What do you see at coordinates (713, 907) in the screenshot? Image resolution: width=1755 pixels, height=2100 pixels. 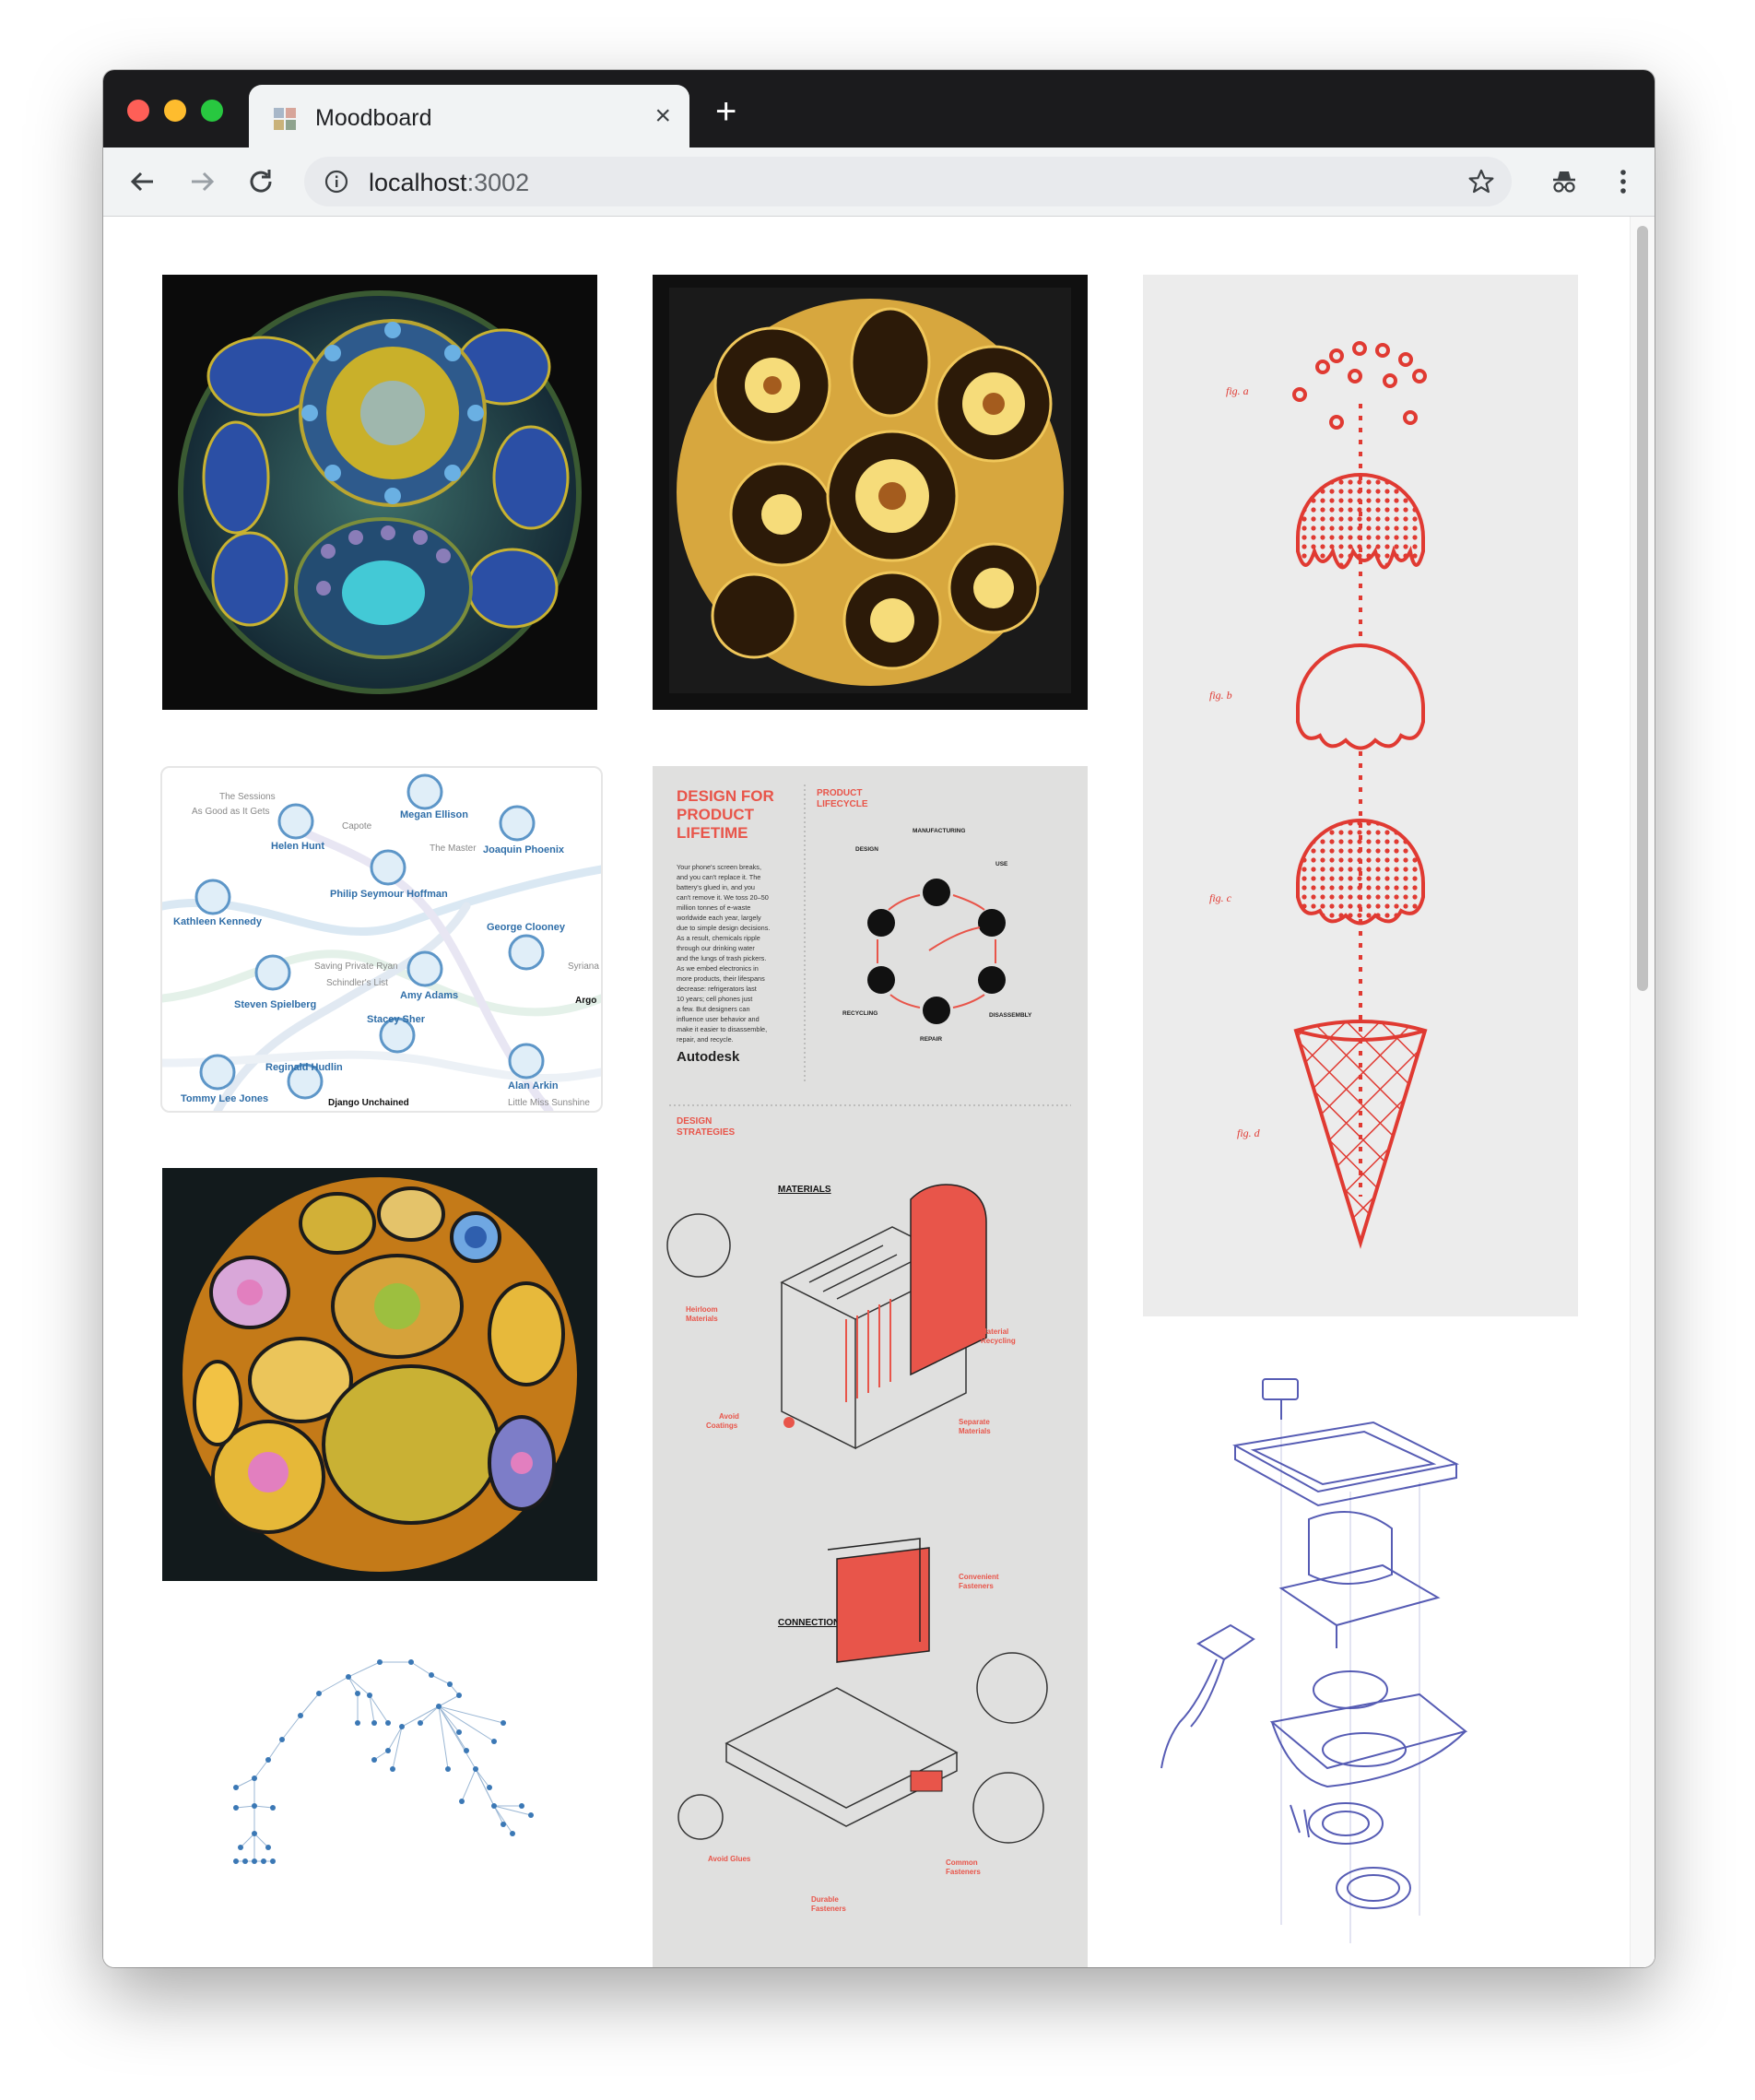 I see `infographic-body-line: million tonnes of e-waste` at bounding box center [713, 907].